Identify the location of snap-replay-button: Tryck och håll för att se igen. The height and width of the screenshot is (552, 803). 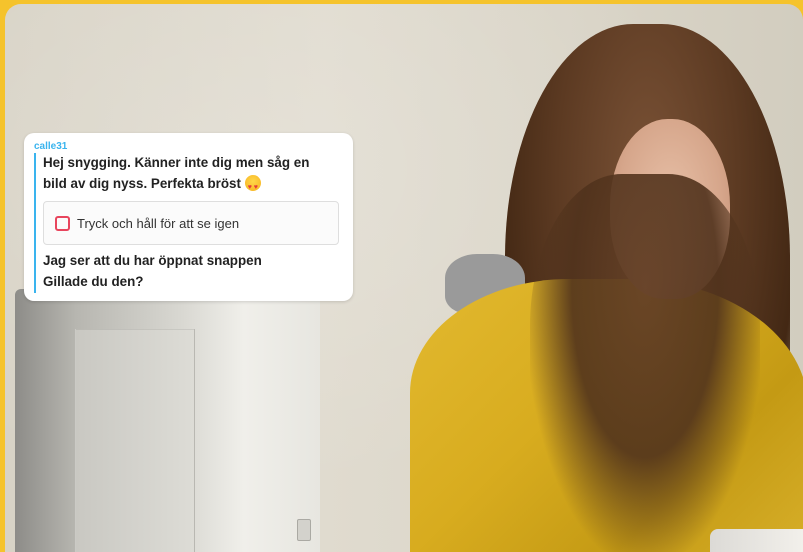
(191, 223).